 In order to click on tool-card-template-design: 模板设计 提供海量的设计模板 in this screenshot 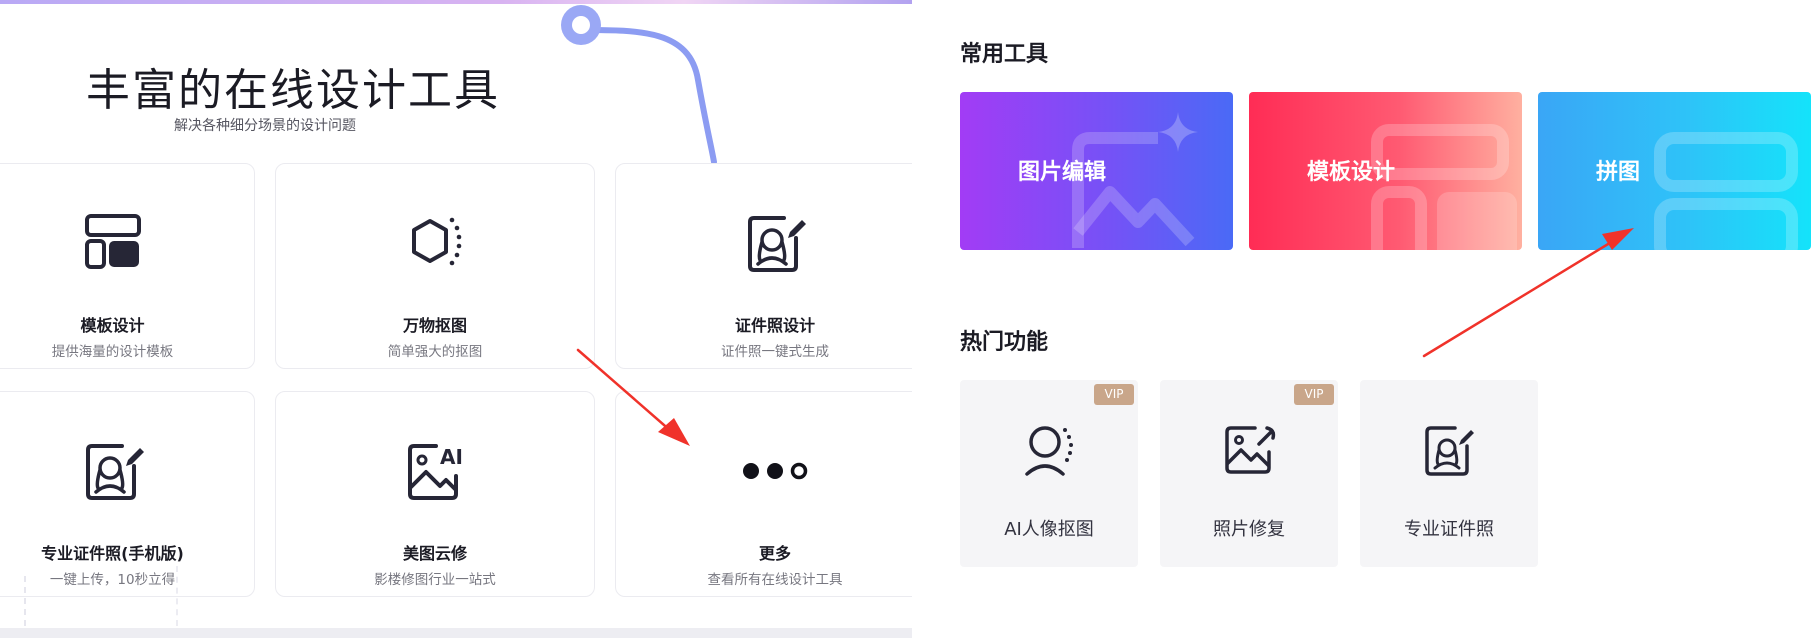, I will do `click(127, 266)`.